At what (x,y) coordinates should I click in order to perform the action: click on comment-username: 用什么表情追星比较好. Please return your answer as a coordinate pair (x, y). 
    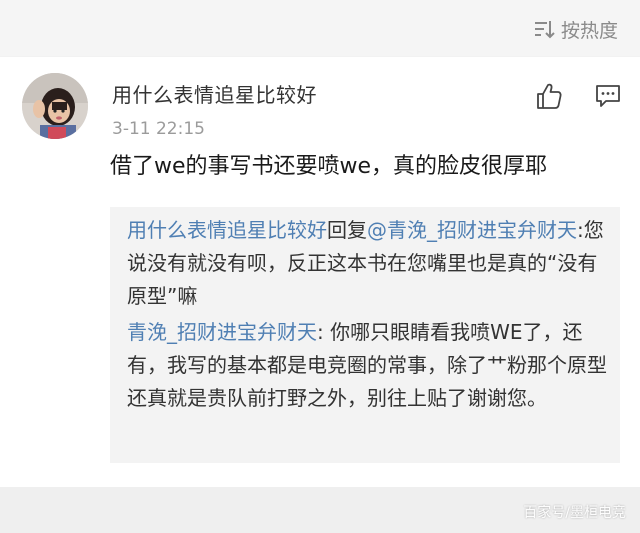
    Looking at the image, I should click on (214, 93).